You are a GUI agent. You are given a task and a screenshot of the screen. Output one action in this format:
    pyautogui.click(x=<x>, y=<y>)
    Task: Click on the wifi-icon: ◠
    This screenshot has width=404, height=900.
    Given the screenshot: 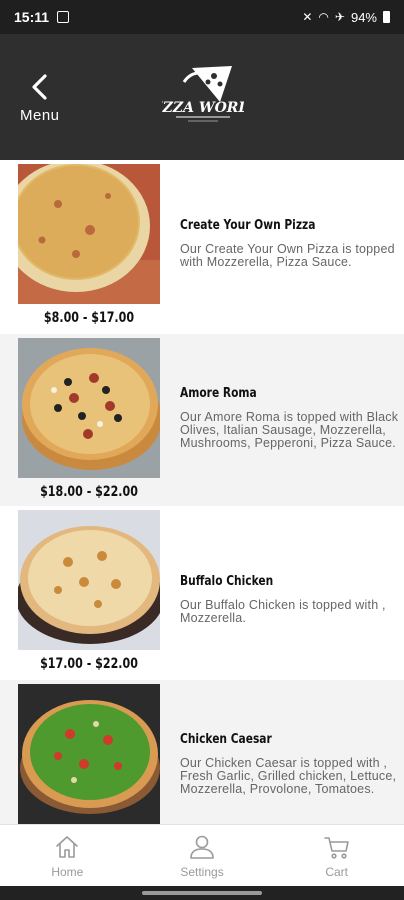 What is the action you would take?
    pyautogui.click(x=323, y=17)
    